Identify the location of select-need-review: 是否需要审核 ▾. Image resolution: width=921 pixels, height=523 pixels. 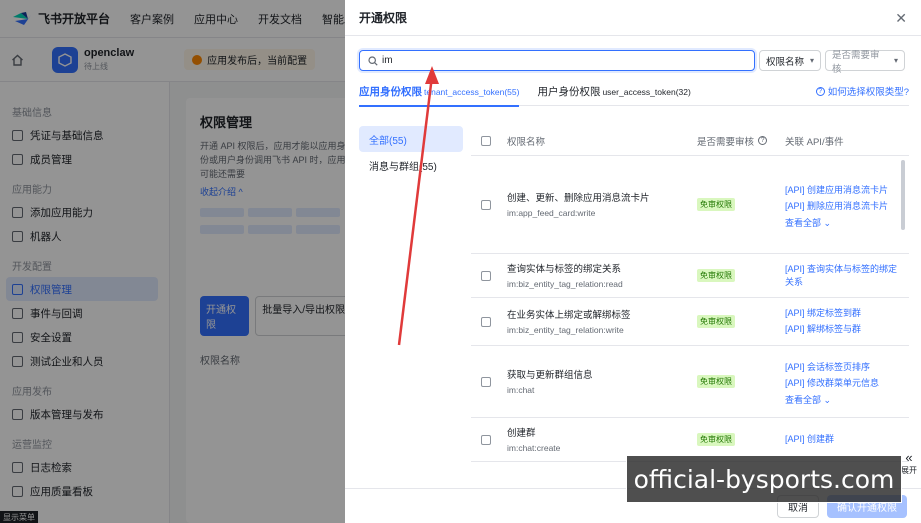
(865, 62).